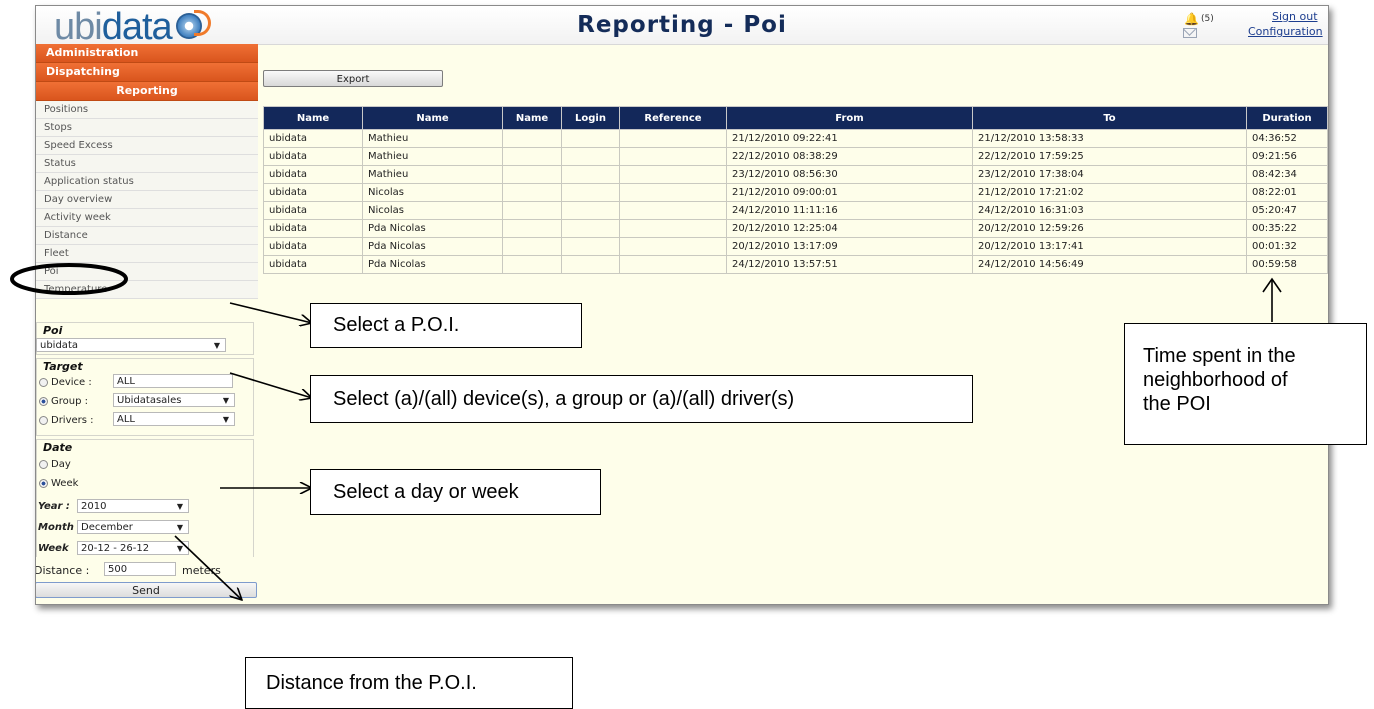 The image size is (1374, 709). Describe the element at coordinates (396, 325) in the screenshot. I see `callout-select-poi-text: Select a P.O.I.` at that location.